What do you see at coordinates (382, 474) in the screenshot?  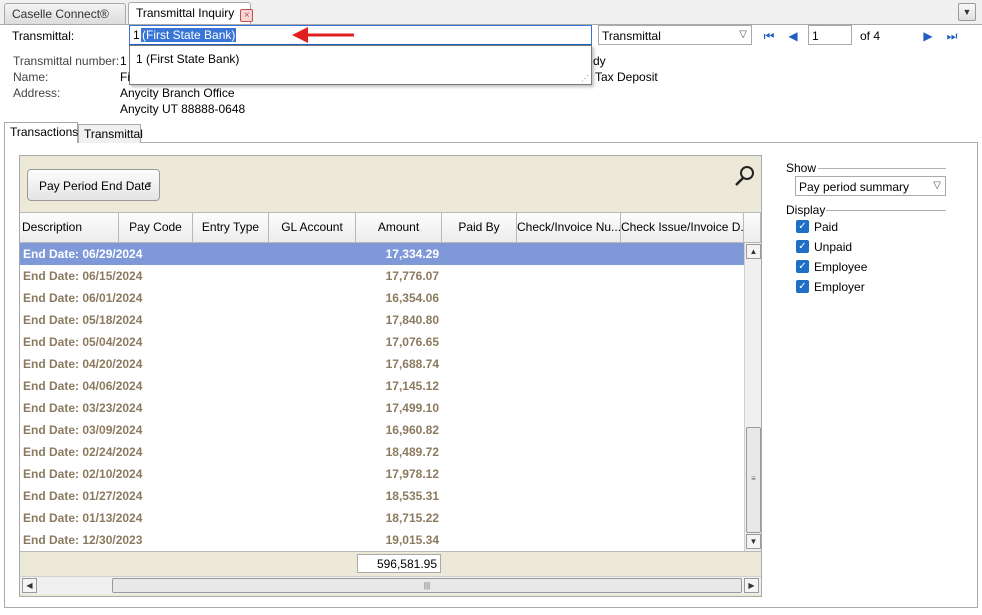 I see `table-row: End Date: 02/10/2024 17,978.12` at bounding box center [382, 474].